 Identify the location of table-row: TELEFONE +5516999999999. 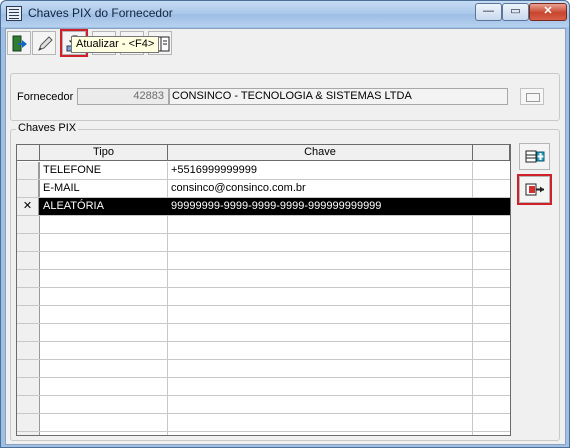
(263, 171).